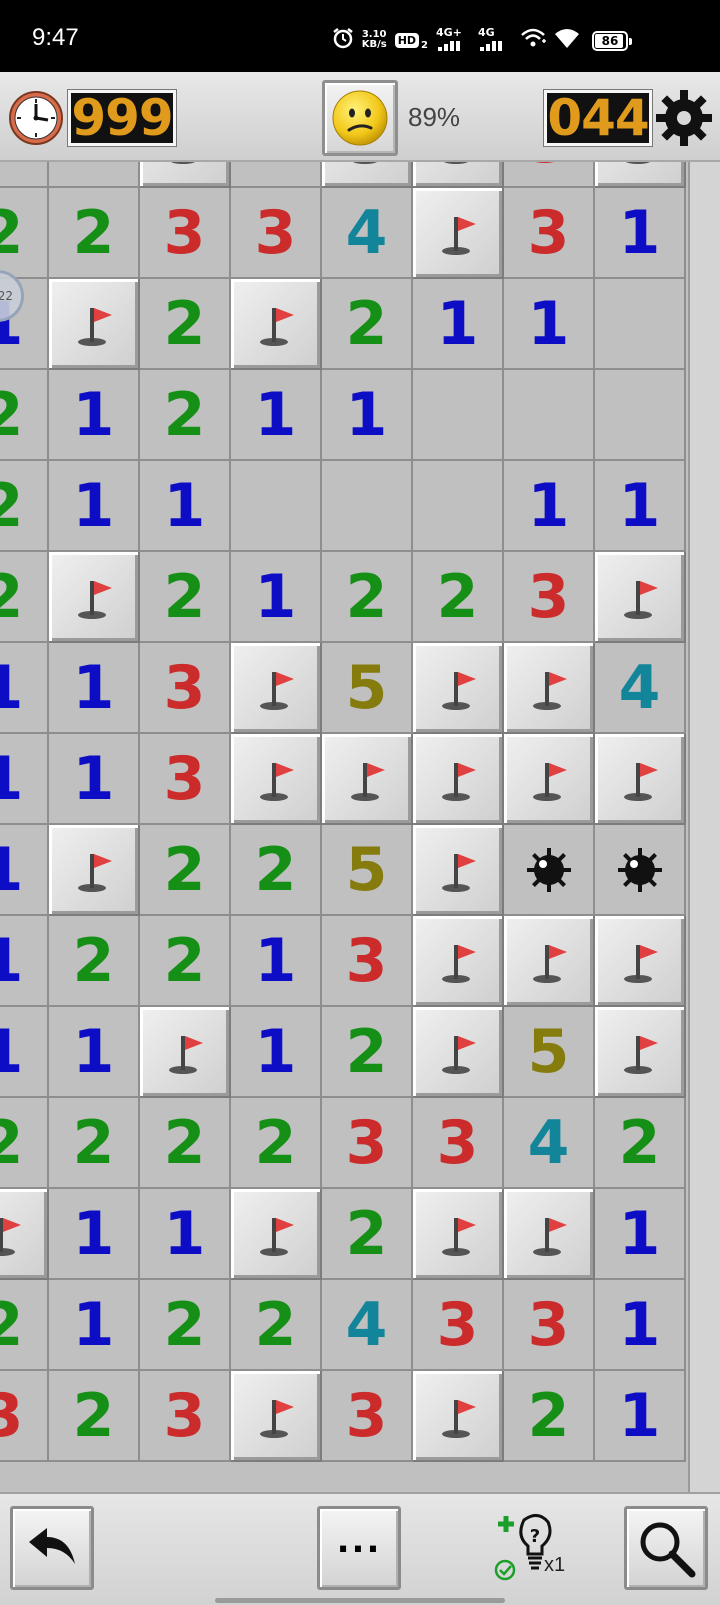 The height and width of the screenshot is (1605, 720). Describe the element at coordinates (52, 1548) in the screenshot. I see `undo-button` at that location.